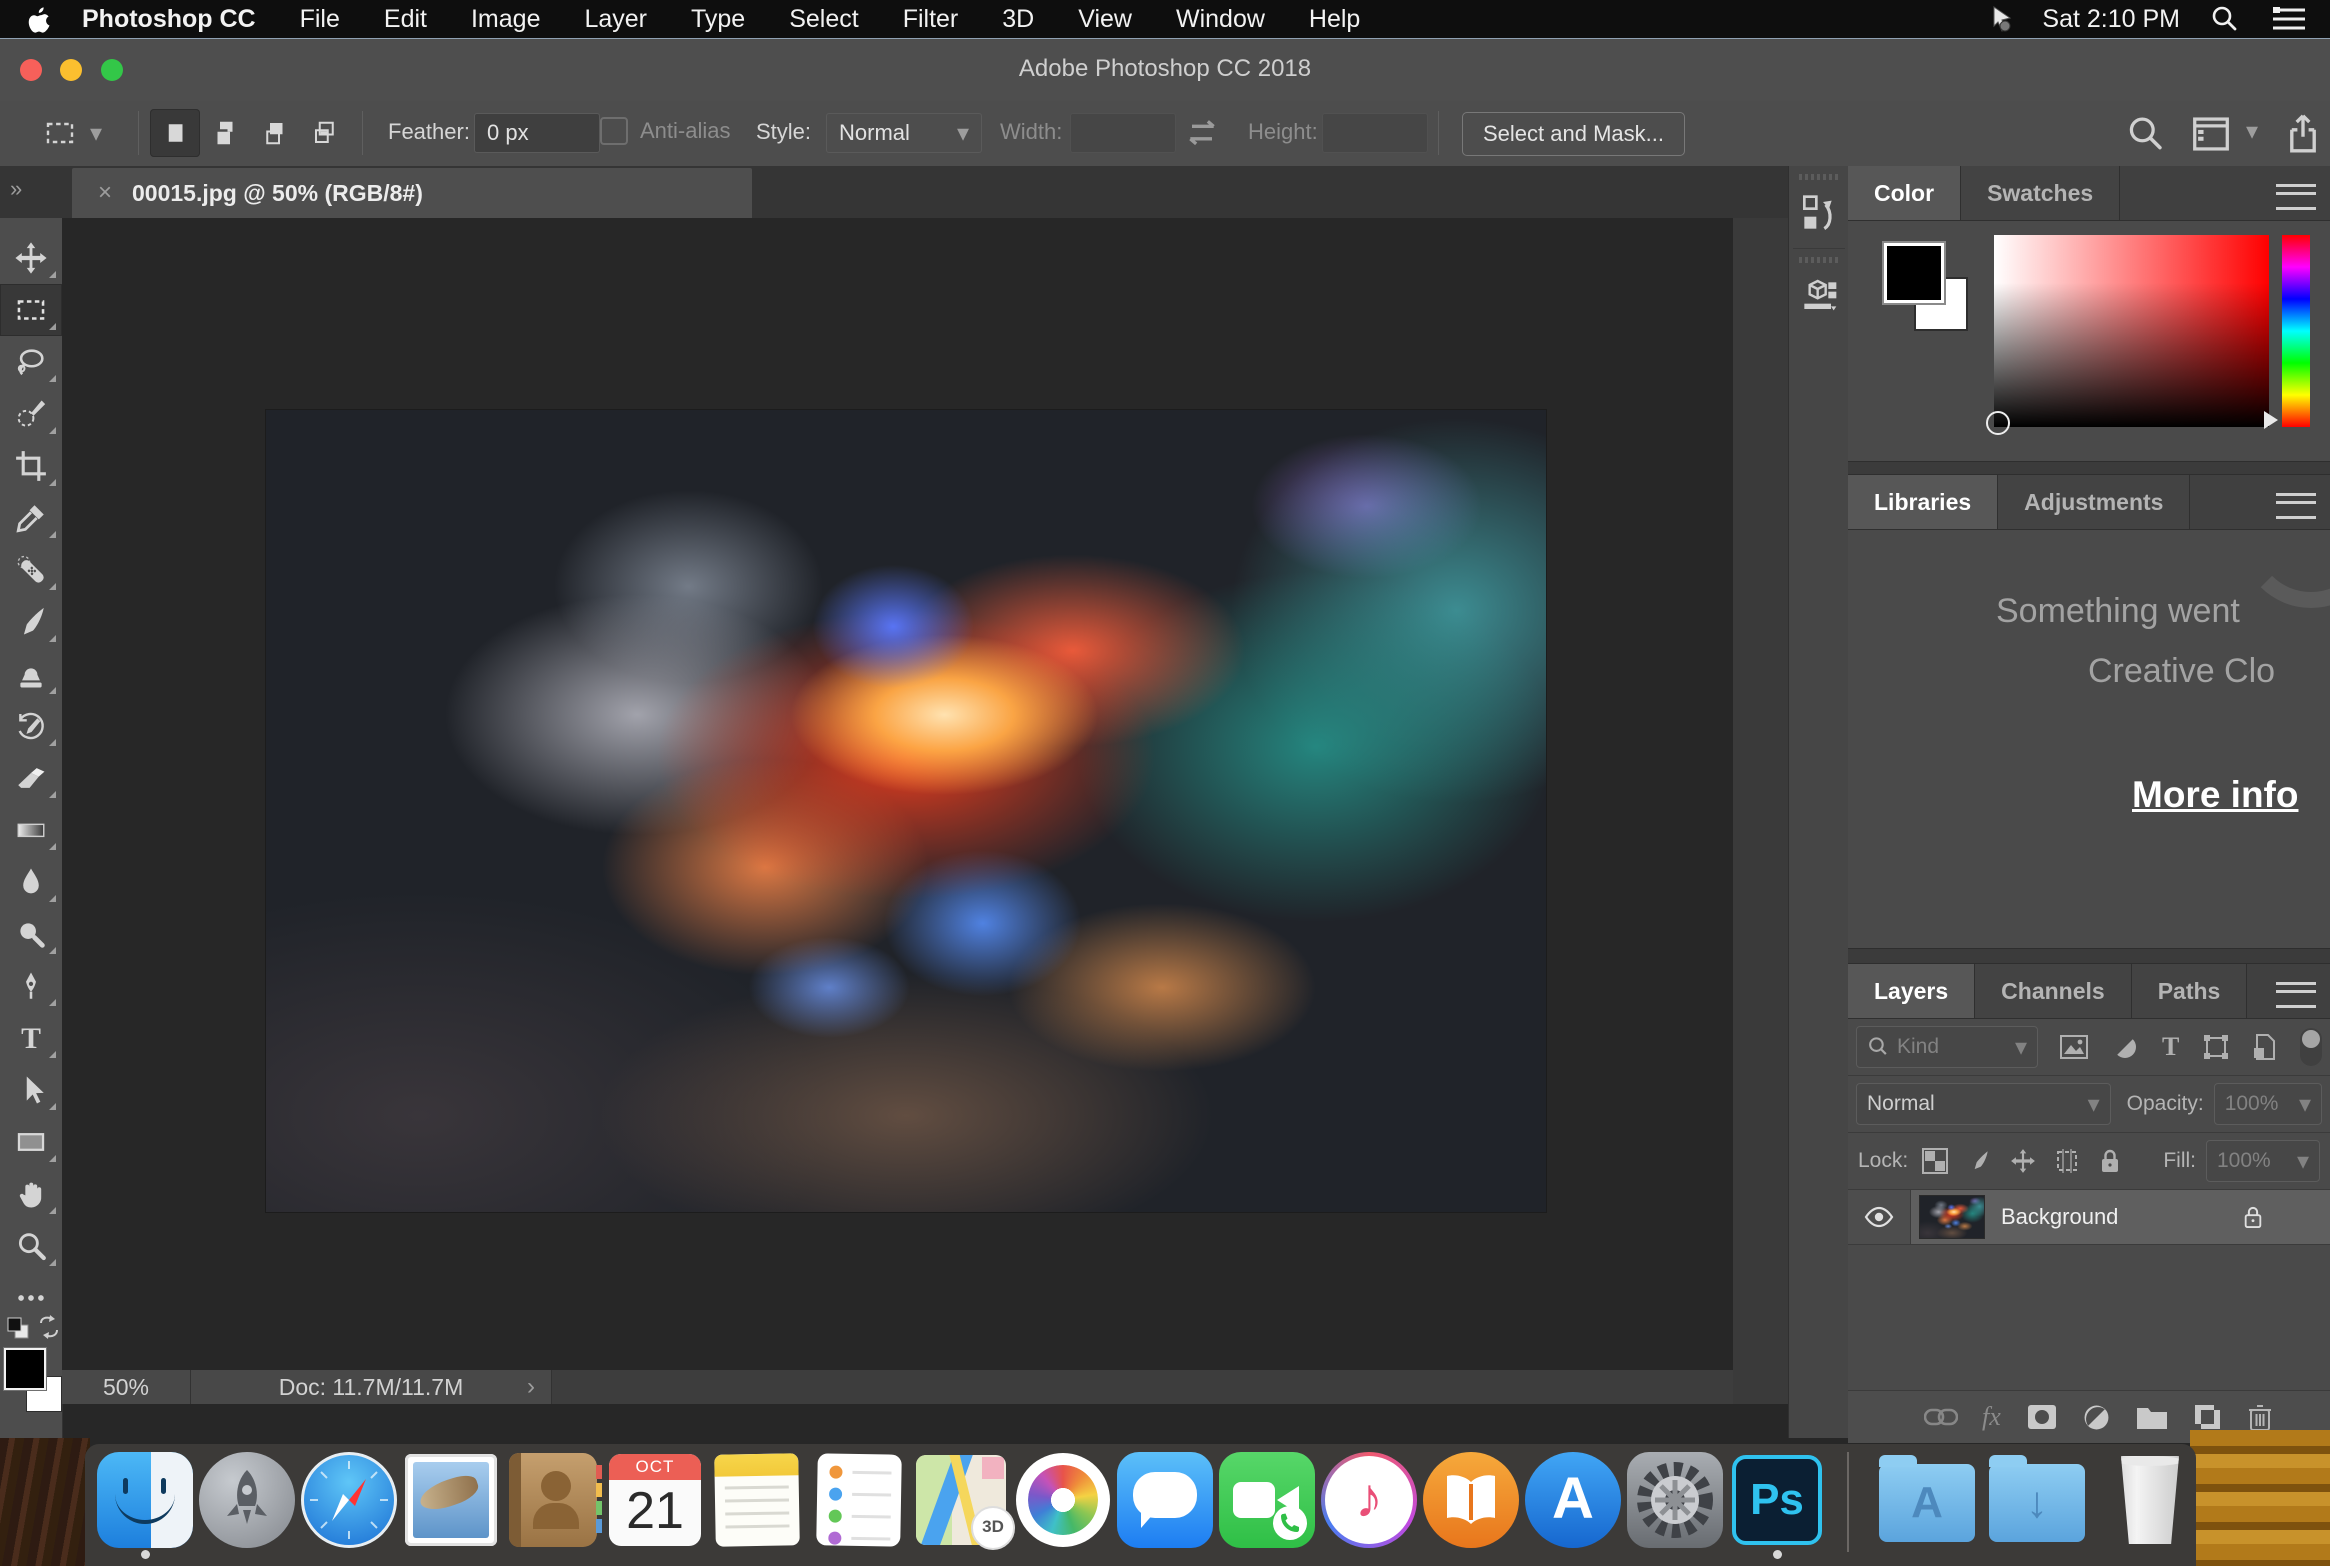 This screenshot has height=1566, width=2330. Describe the element at coordinates (1675, 1500) in the screenshot. I see `dock-system-preferences` at that location.